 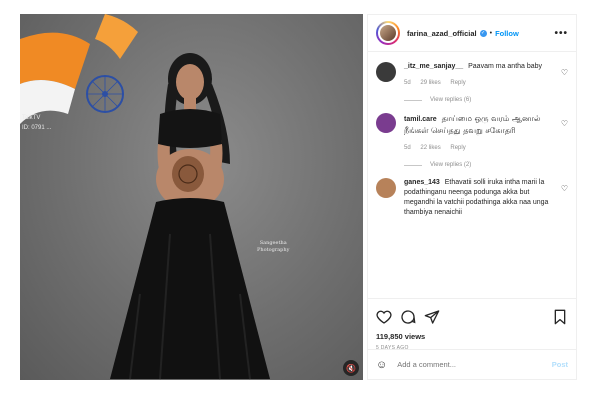 What do you see at coordinates (486, 165) in the screenshot?
I see `view-replies-button: View replies (2)` at bounding box center [486, 165].